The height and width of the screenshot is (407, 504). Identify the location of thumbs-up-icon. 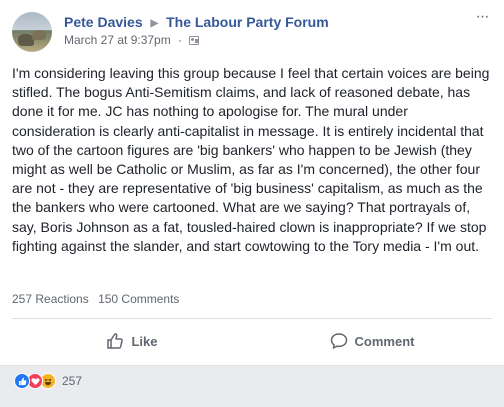
(115, 341).